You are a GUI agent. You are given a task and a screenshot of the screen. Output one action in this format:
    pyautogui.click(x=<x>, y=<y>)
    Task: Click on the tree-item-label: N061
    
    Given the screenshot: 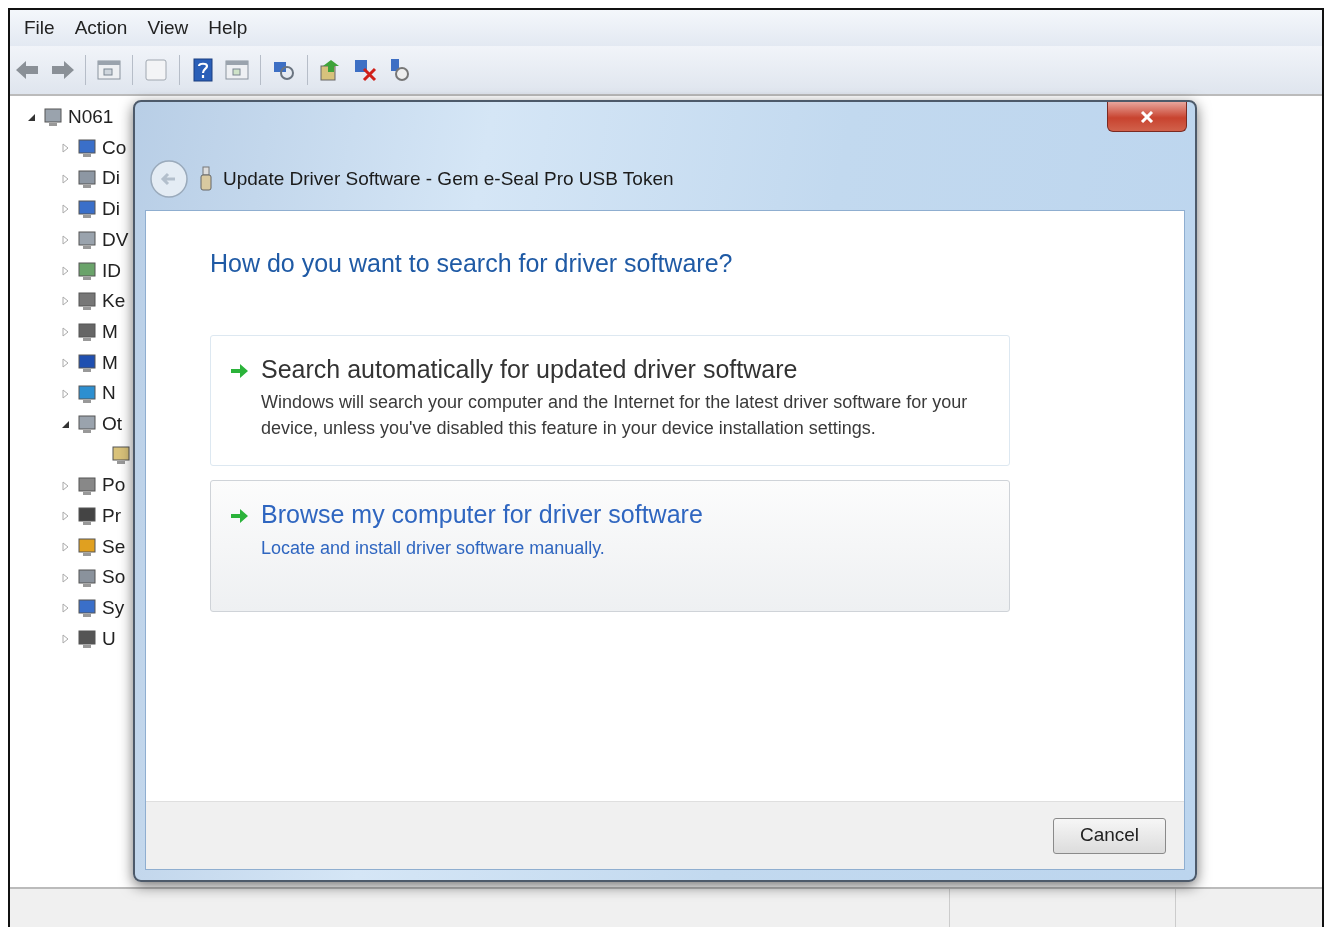 What is the action you would take?
    pyautogui.click(x=91, y=117)
    